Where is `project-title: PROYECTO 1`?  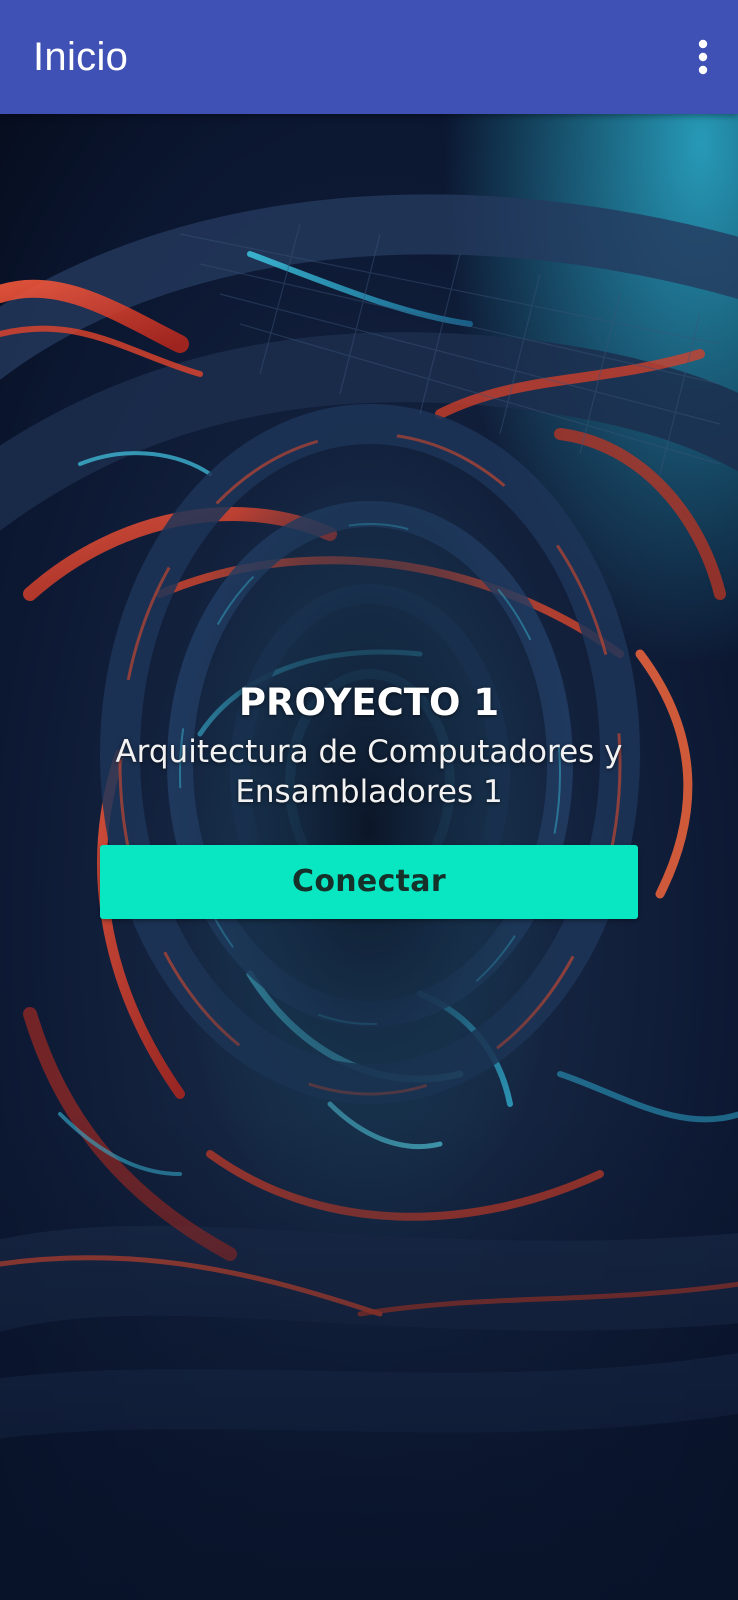 project-title: PROYECTO 1 is located at coordinates (369, 702).